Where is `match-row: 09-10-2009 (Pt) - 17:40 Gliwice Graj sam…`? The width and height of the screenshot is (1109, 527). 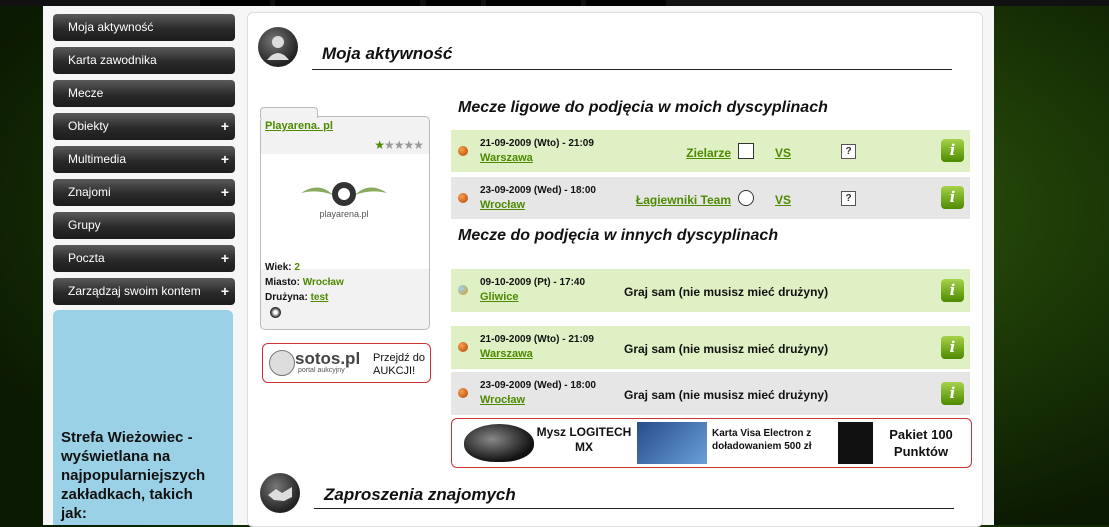
match-row: 09-10-2009 (Pt) - 17:40 Gliwice Graj sam… is located at coordinates (710, 290).